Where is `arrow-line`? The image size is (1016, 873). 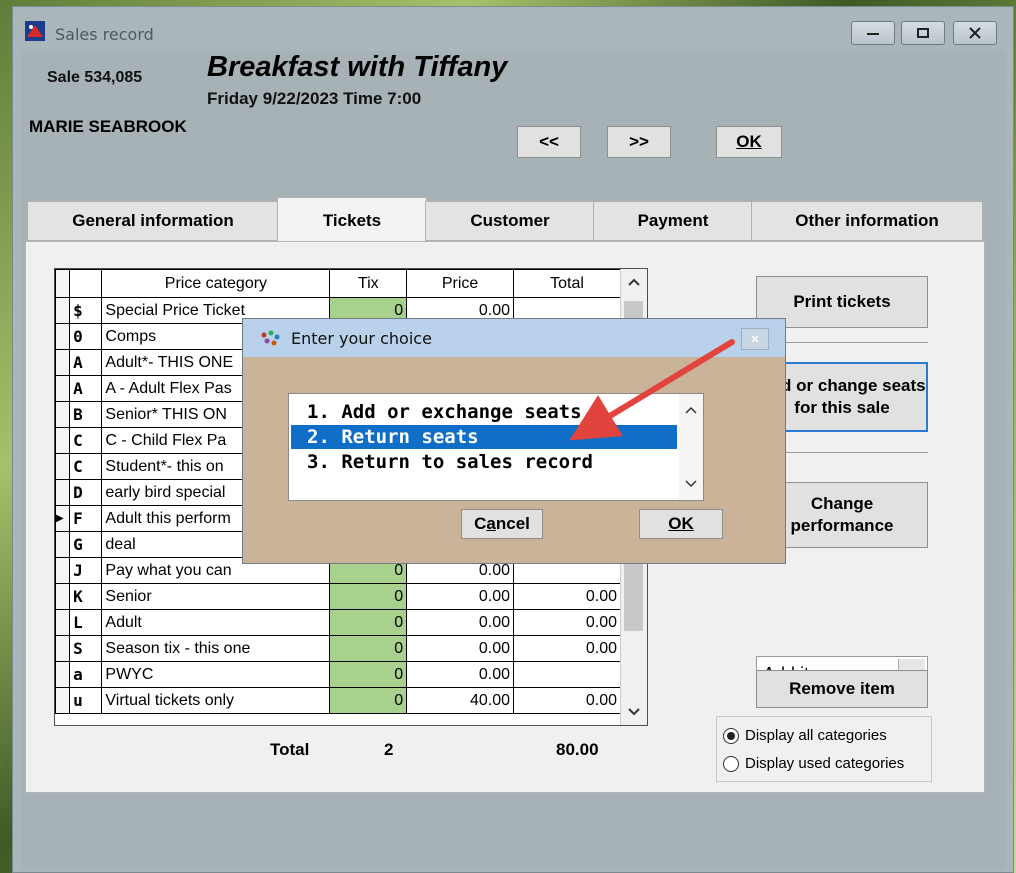
arrow-line is located at coordinates (652, 390).